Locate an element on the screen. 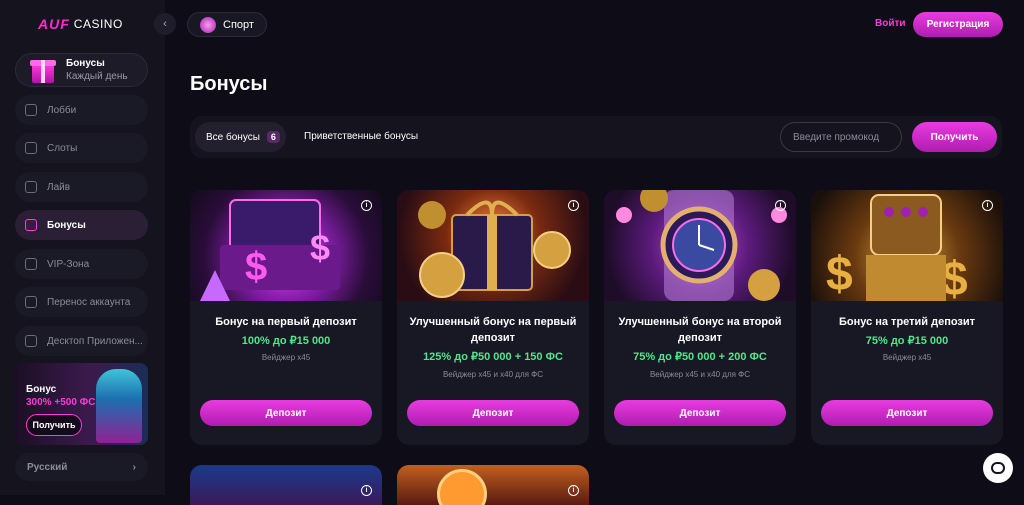 The image size is (1024, 505). language-selector: Русский › is located at coordinates (81, 467).